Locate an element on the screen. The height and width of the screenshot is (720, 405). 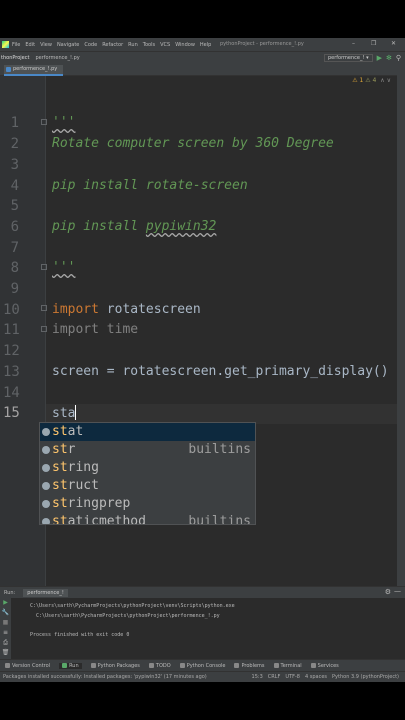
run-icon is located at coordinates (65, 665).